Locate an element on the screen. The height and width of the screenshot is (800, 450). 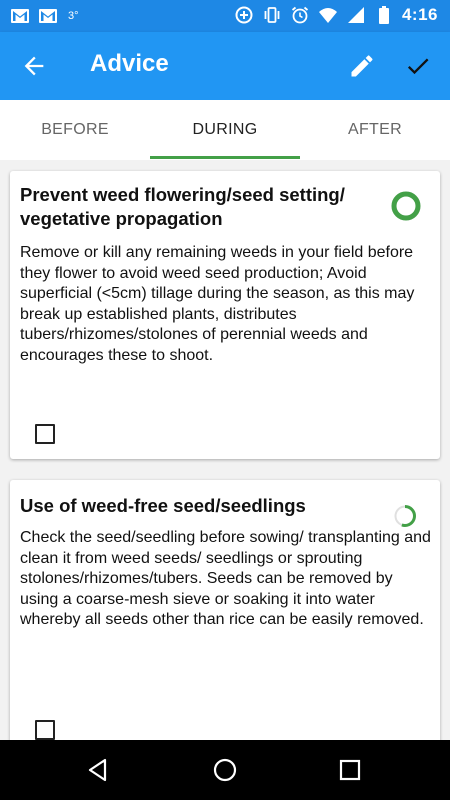
tab-after: AFTER is located at coordinates (375, 130).